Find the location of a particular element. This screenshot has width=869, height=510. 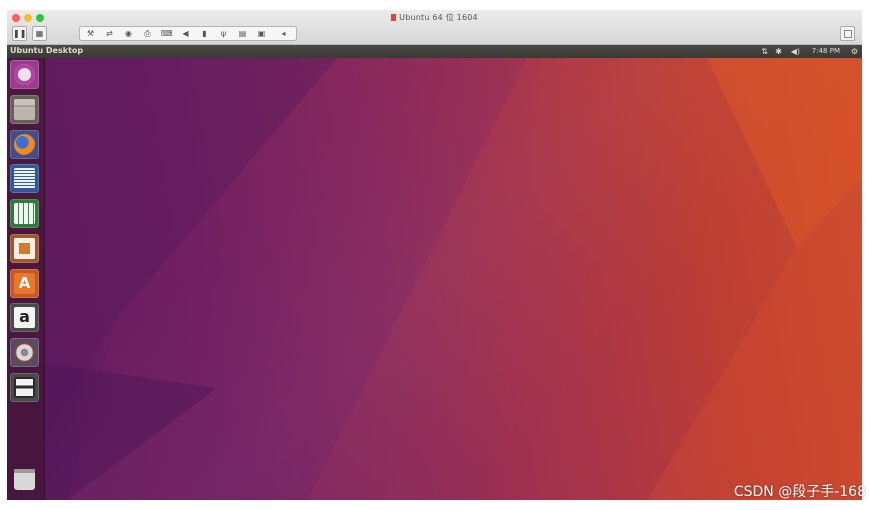

network-arrows-icon: ⇄ is located at coordinates (109, 33).